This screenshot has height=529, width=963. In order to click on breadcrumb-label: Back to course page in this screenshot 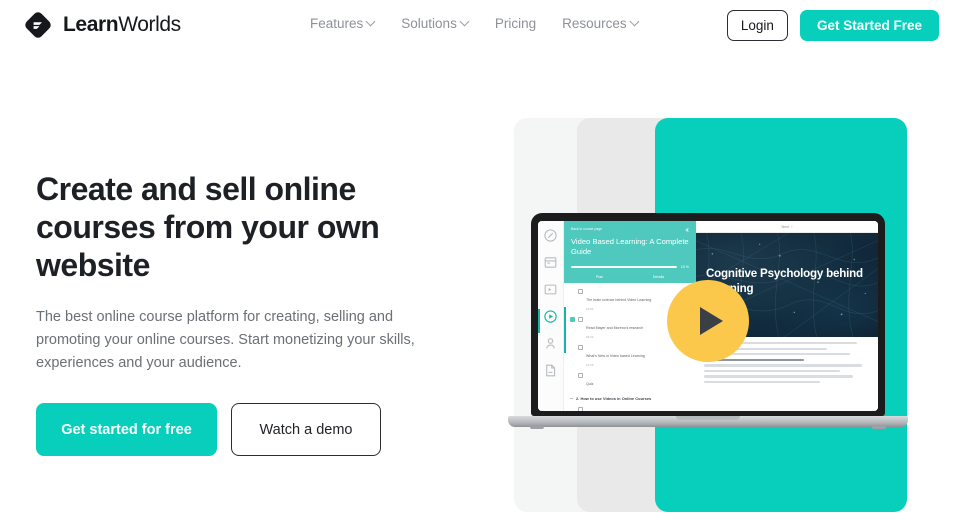, I will do `click(586, 229)`.